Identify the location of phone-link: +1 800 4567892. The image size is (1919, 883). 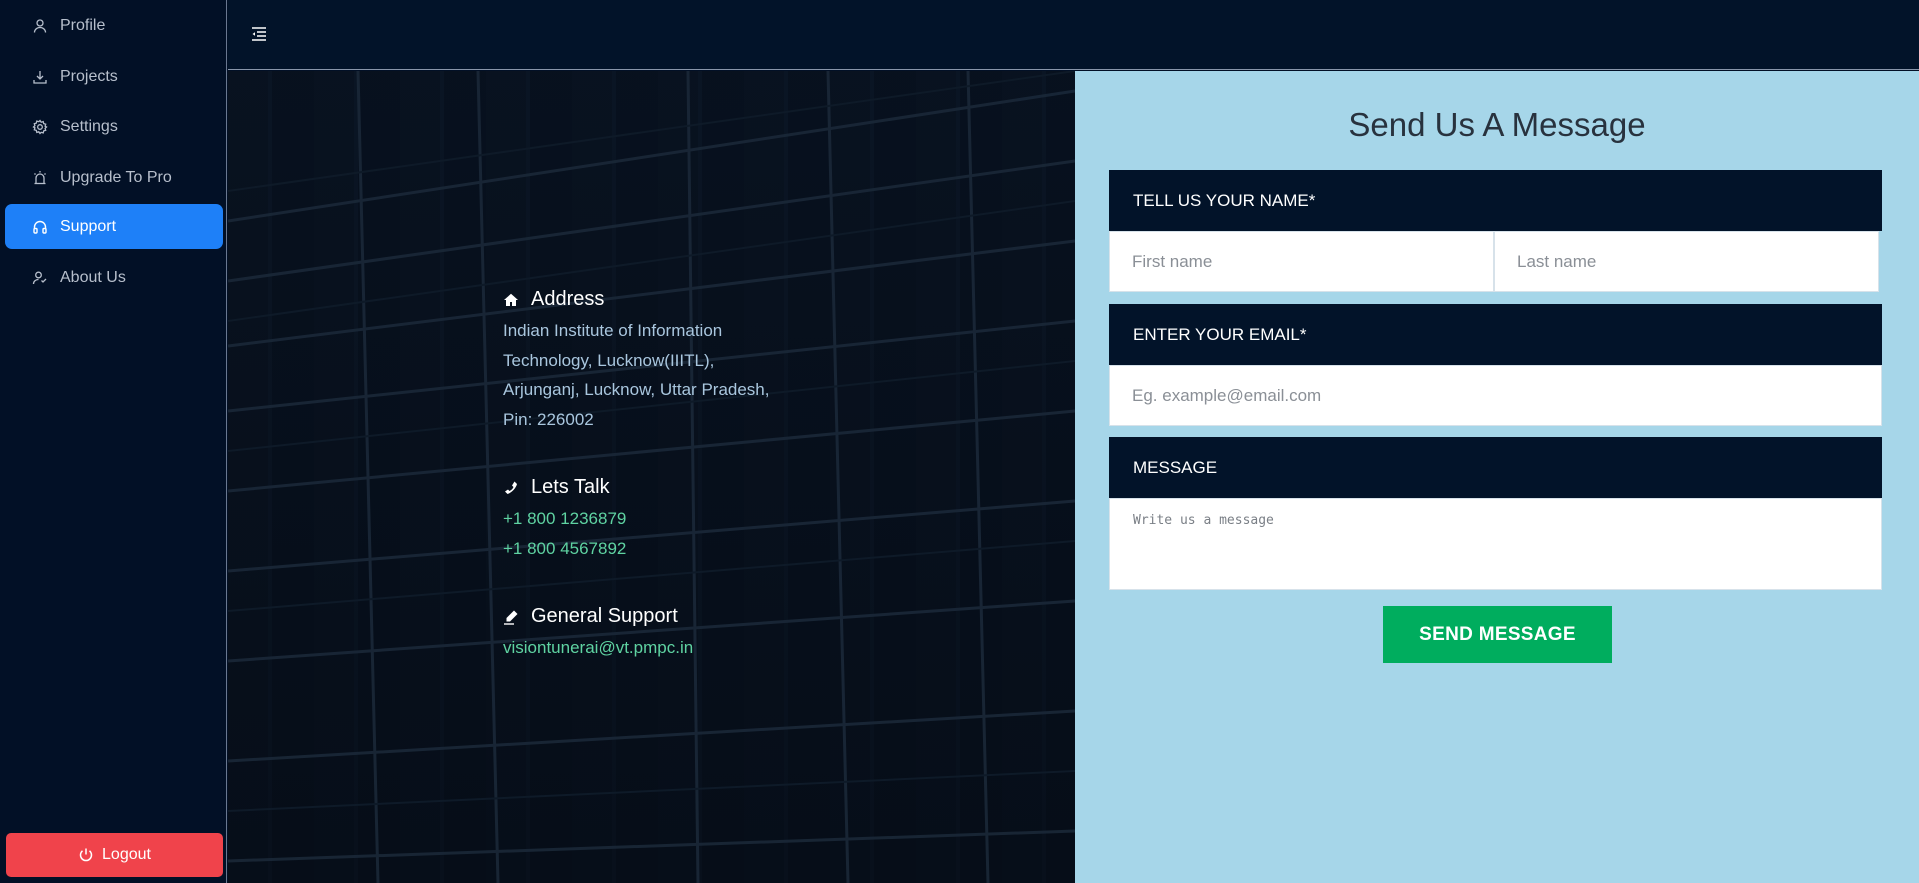
(564, 549).